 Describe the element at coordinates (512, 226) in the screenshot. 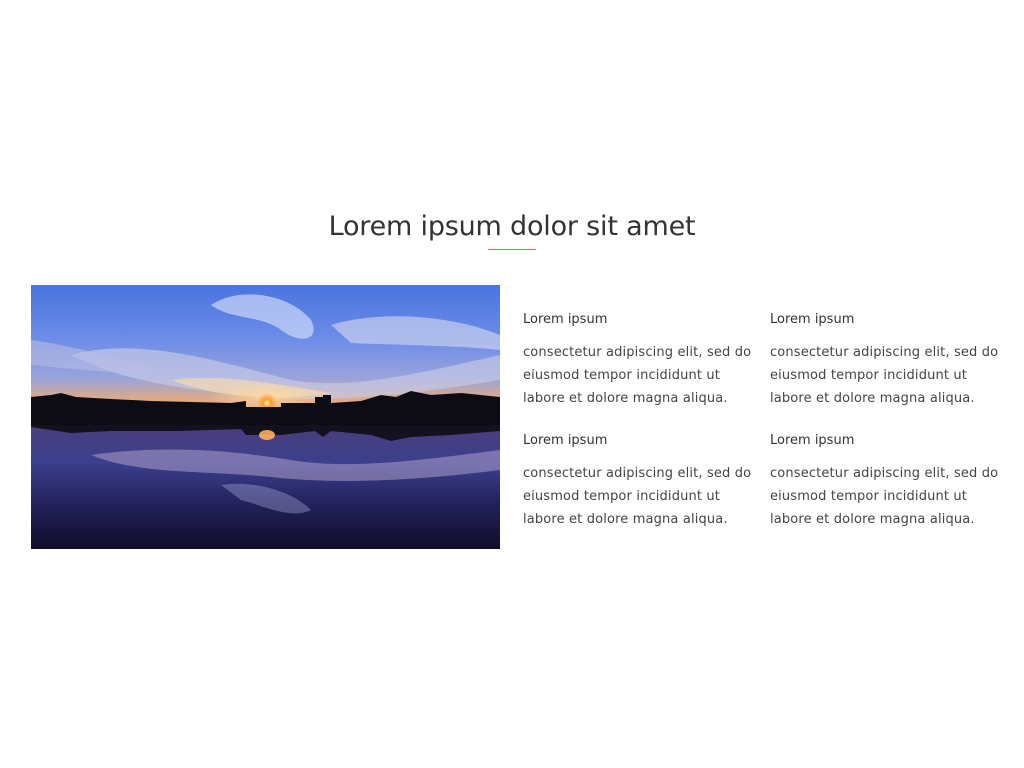

I see `page-title: Lorem ipsum dolor sit amet` at that location.